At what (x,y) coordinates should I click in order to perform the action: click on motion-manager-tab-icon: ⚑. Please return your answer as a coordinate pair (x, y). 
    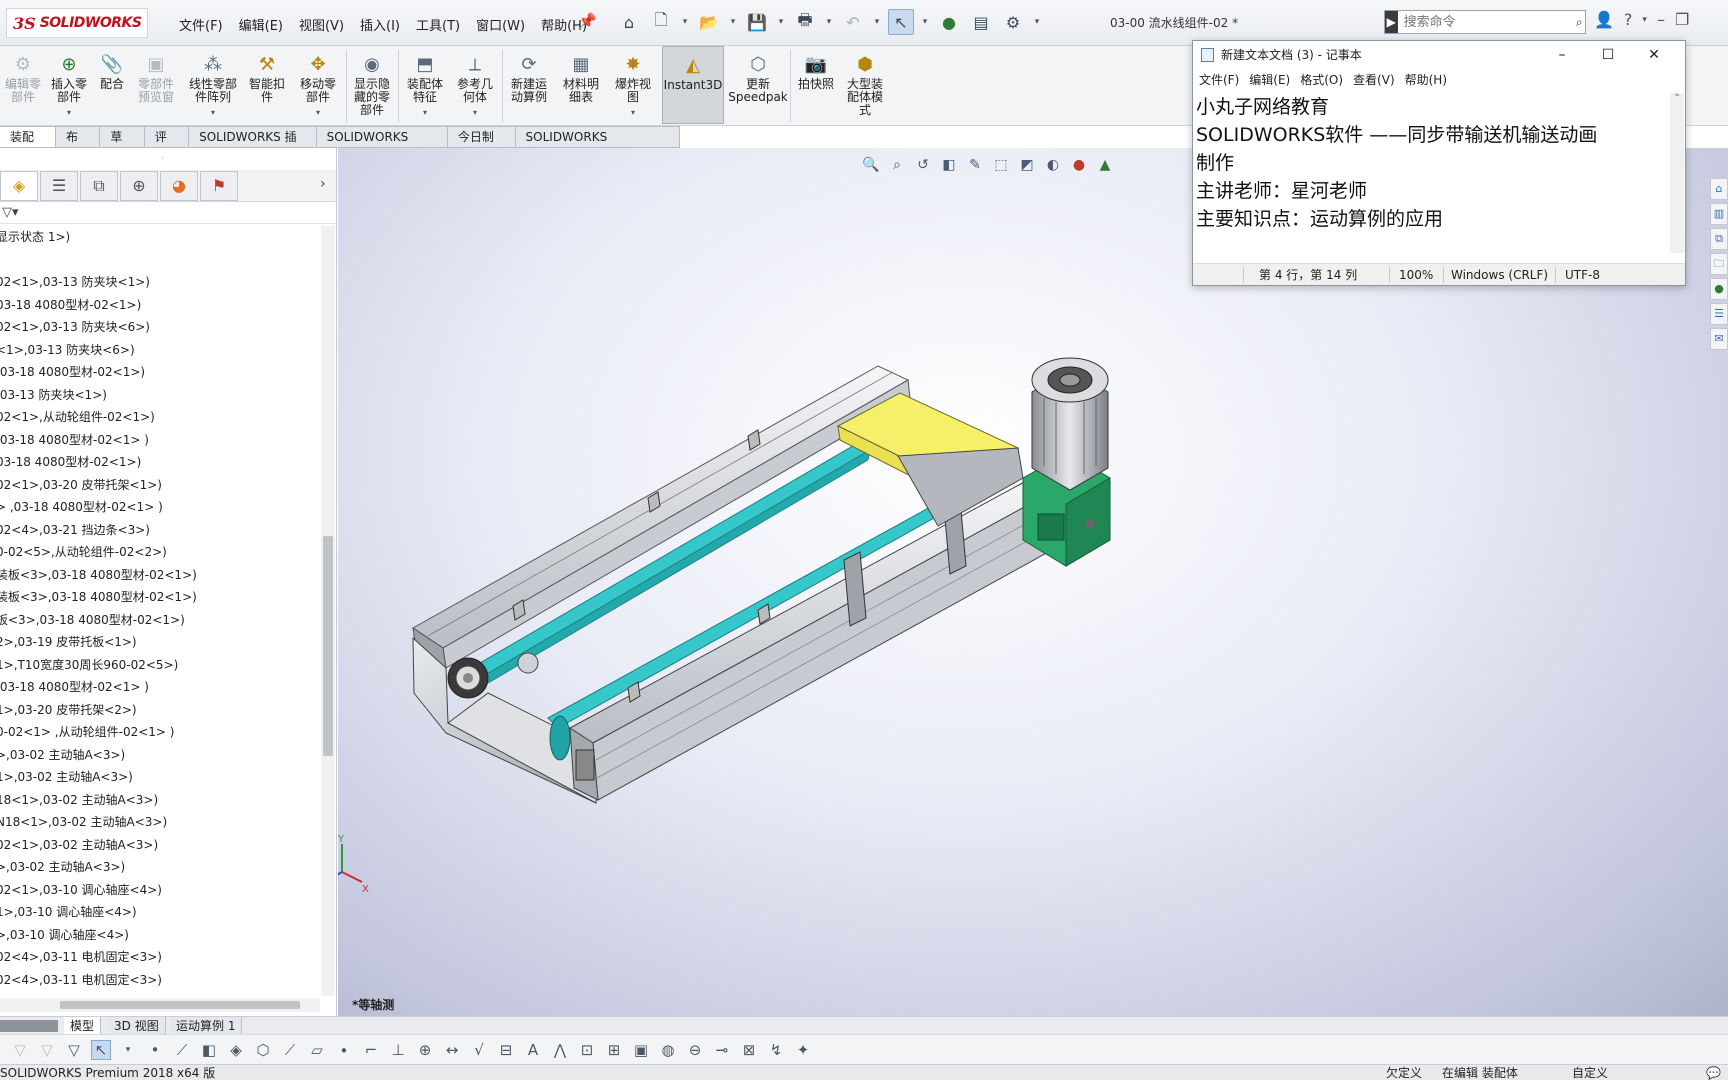
    Looking at the image, I should click on (219, 185).